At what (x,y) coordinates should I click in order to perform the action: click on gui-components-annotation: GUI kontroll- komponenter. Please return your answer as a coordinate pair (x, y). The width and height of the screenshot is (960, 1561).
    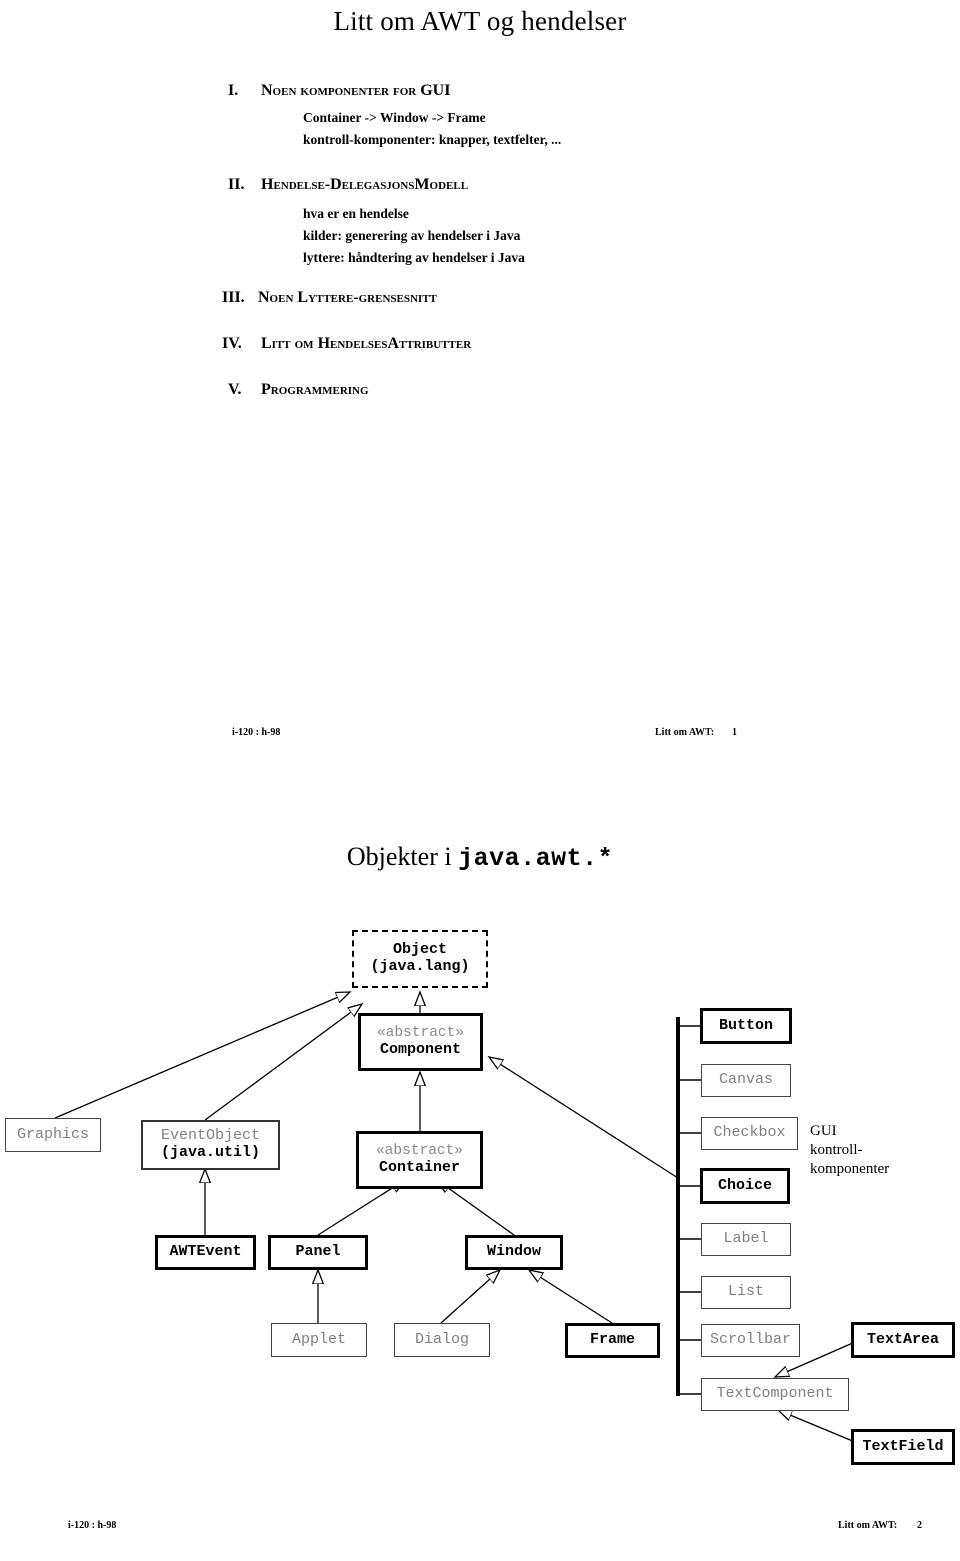
    Looking at the image, I should click on (849, 1150).